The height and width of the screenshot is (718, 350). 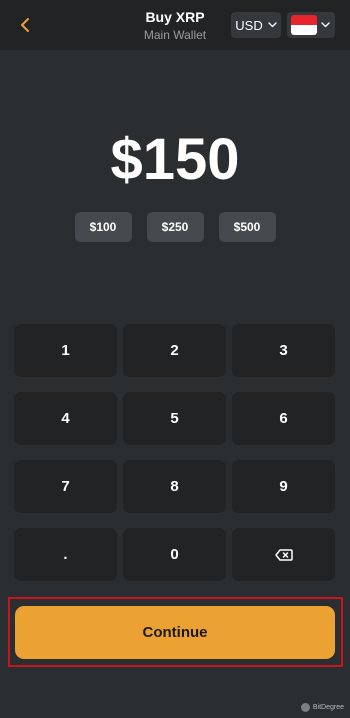 I want to click on key-2: 2, so click(x=174, y=350).